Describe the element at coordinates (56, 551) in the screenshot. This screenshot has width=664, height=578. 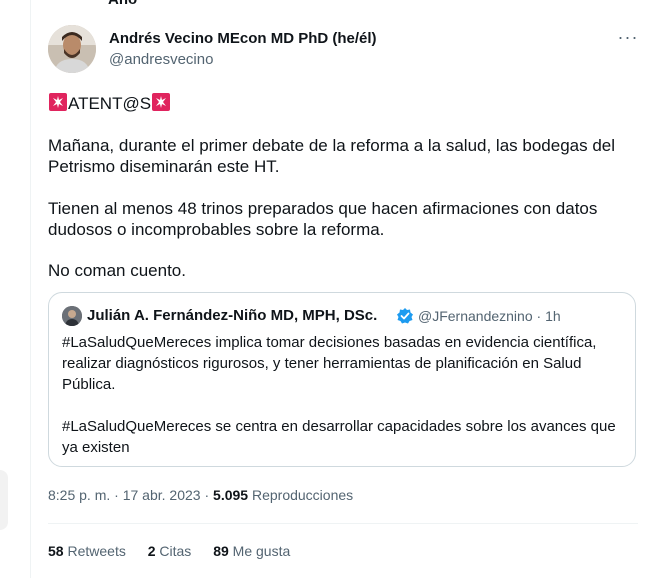
I see `retweets-count: 58` at that location.